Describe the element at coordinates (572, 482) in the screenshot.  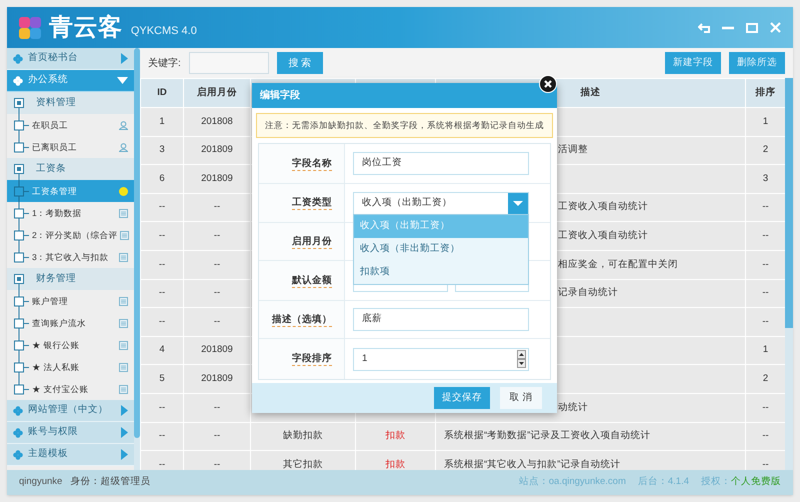
I see `site-text: 站点：oa.qingyunke.com` at that location.